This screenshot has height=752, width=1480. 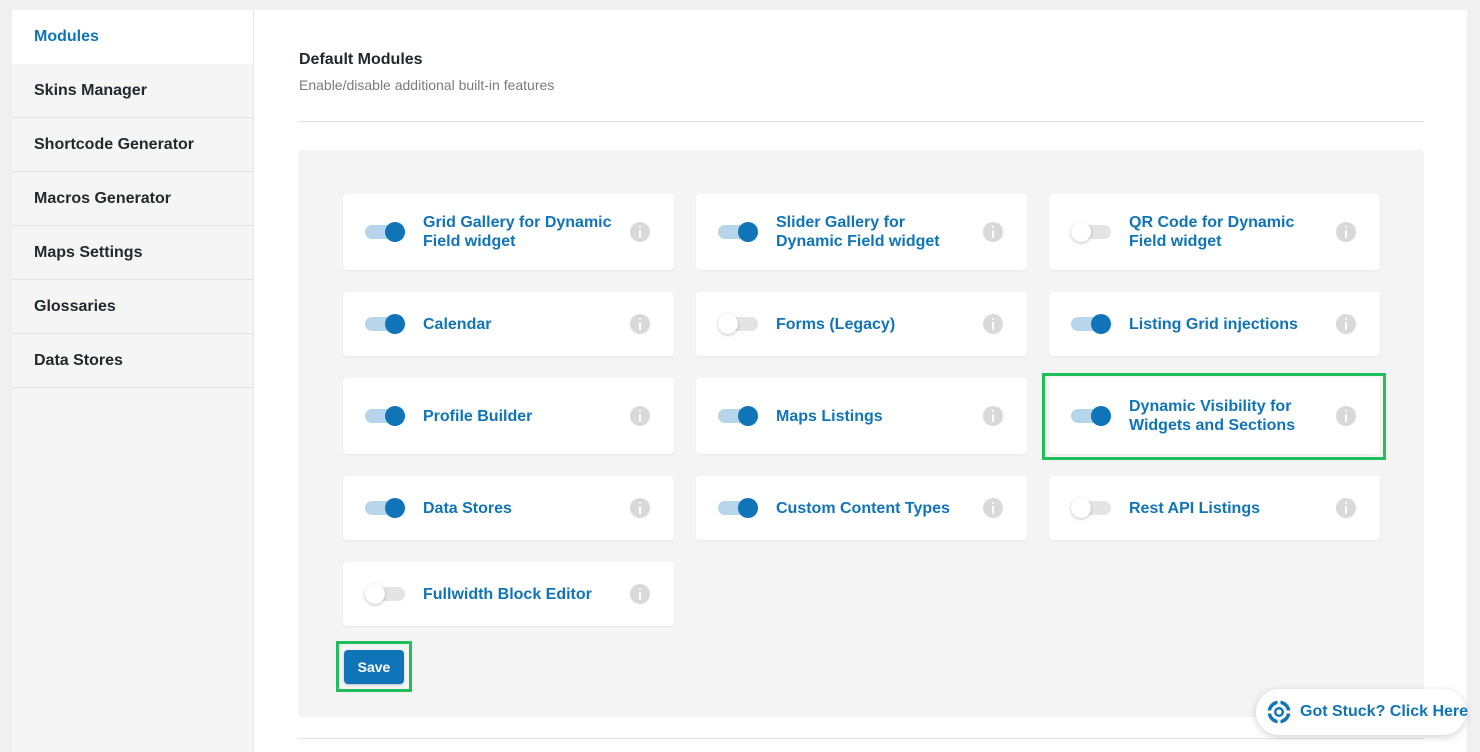 I want to click on sidebar-item-skins-manager: Skins Manager, so click(x=132, y=91).